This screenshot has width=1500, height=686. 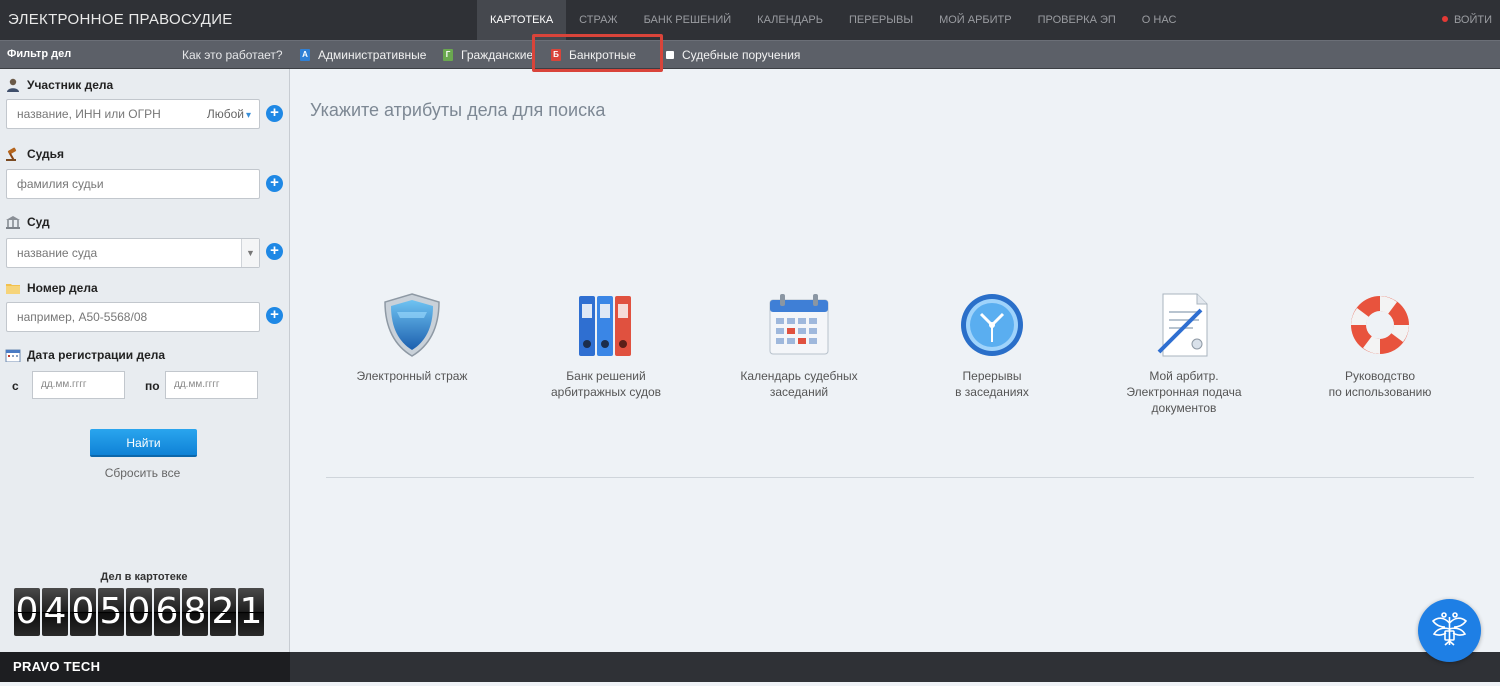 What do you see at coordinates (556, 55) in the screenshot?
I see `bankruptcy-badge-icon: Б` at bounding box center [556, 55].